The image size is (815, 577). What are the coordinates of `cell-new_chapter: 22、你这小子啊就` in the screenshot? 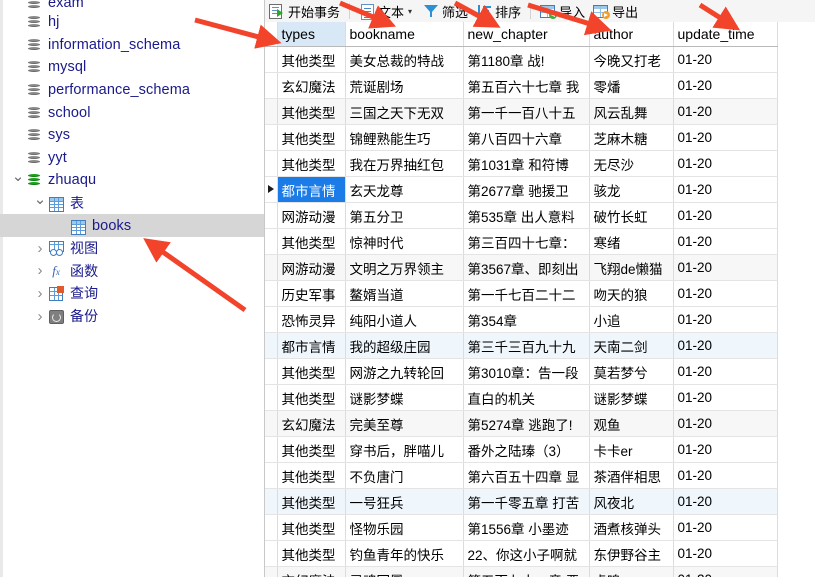 It's located at (526, 553).